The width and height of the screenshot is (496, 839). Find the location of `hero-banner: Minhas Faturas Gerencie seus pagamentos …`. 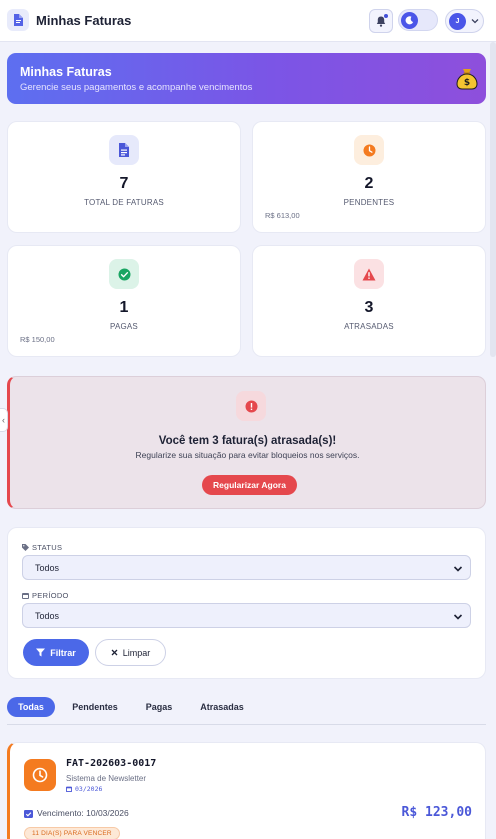

hero-banner: Minhas Faturas Gerencie seus pagamentos … is located at coordinates (246, 78).